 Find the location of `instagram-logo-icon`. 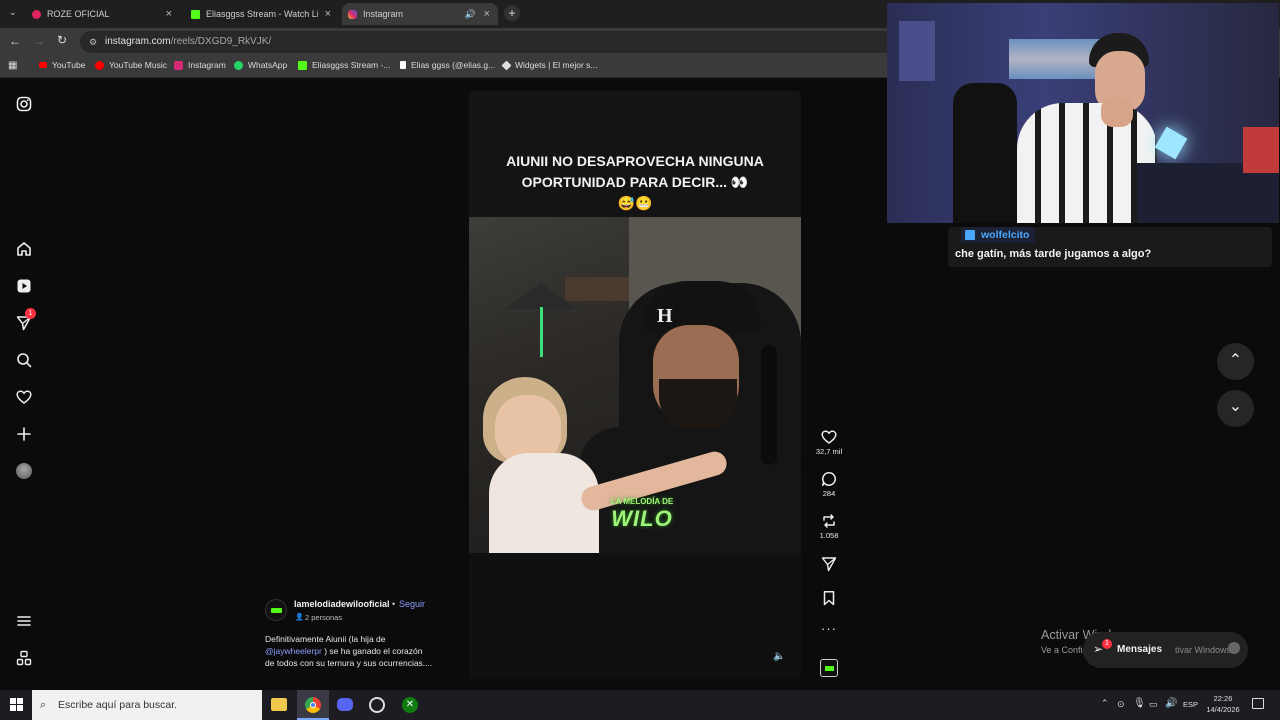

instagram-logo-icon is located at coordinates (24, 104).